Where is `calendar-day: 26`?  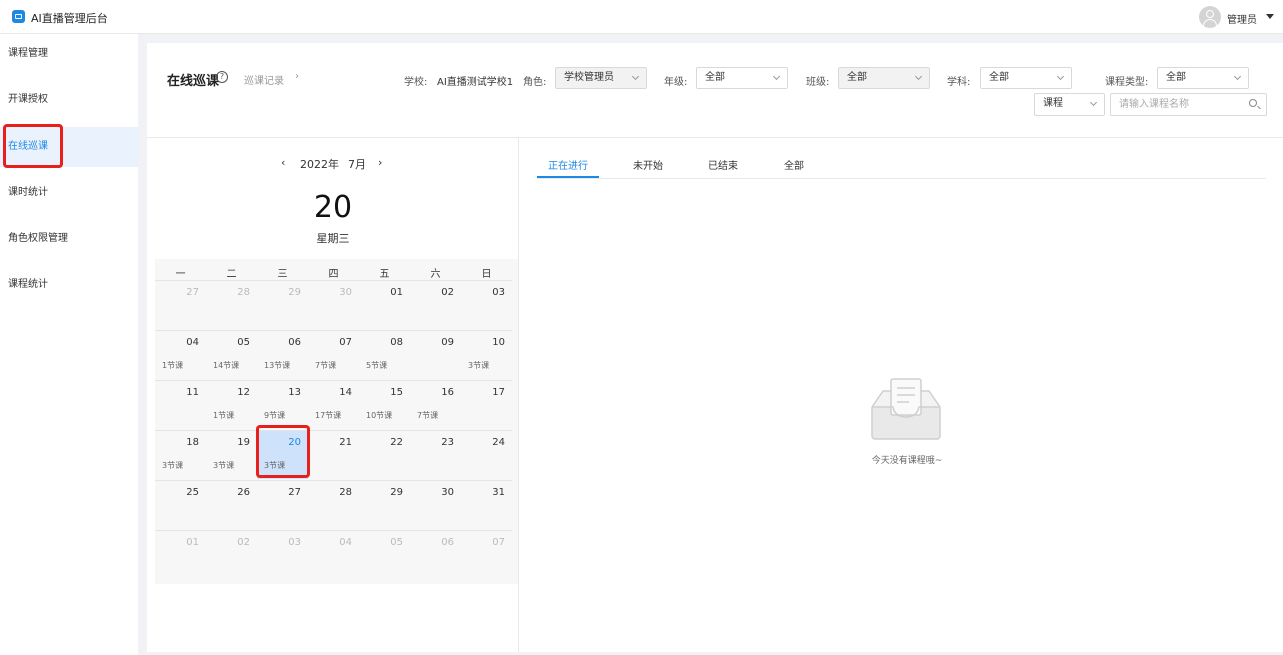
calendar-day: 26 is located at coordinates (231, 504).